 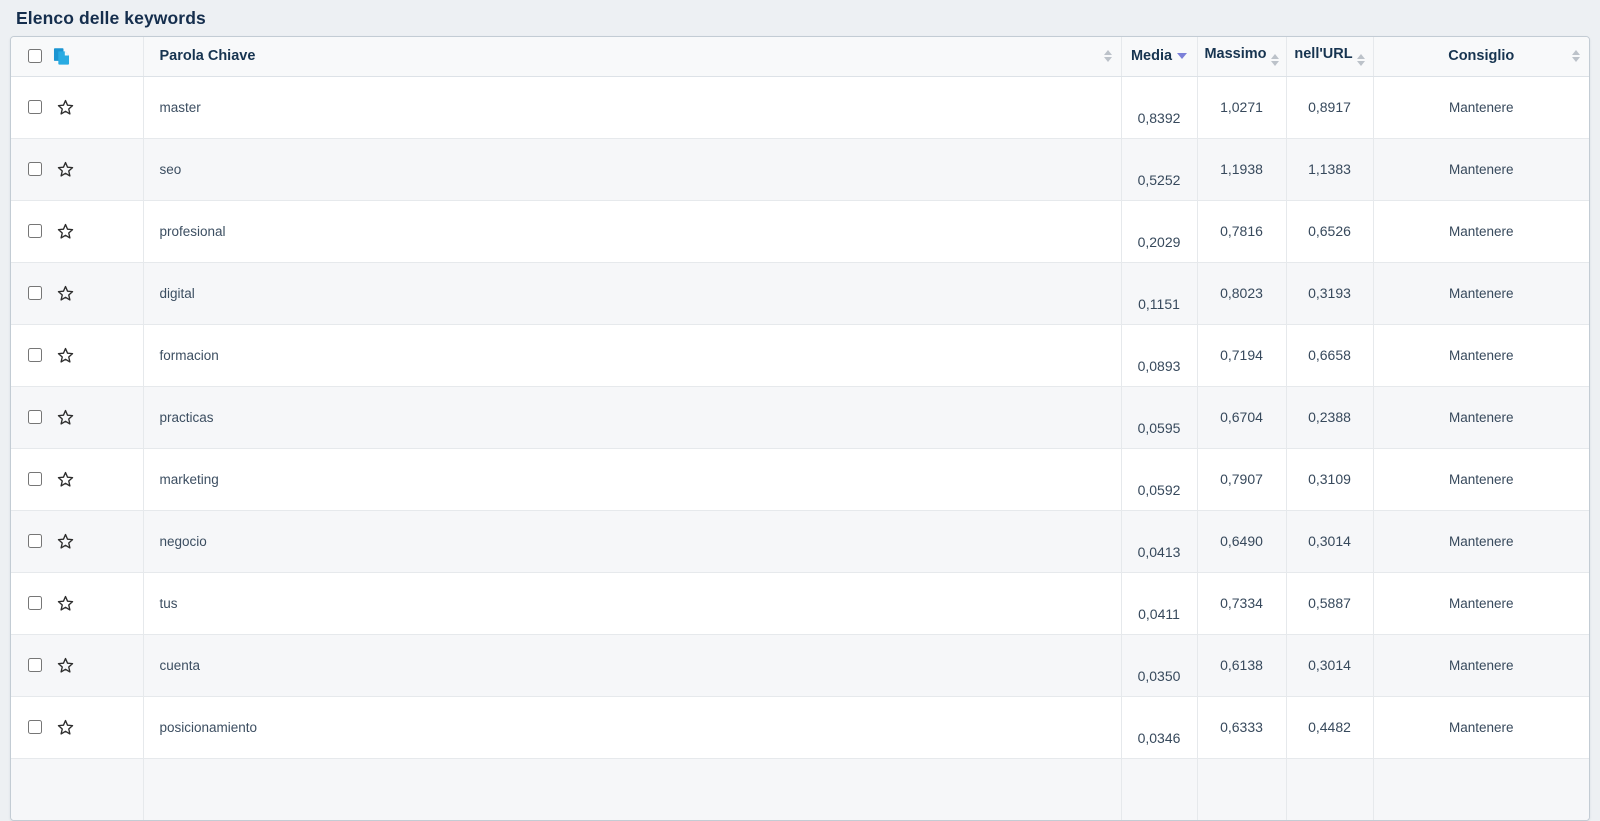 I want to click on media-cell: 0,0592, so click(x=1158, y=478).